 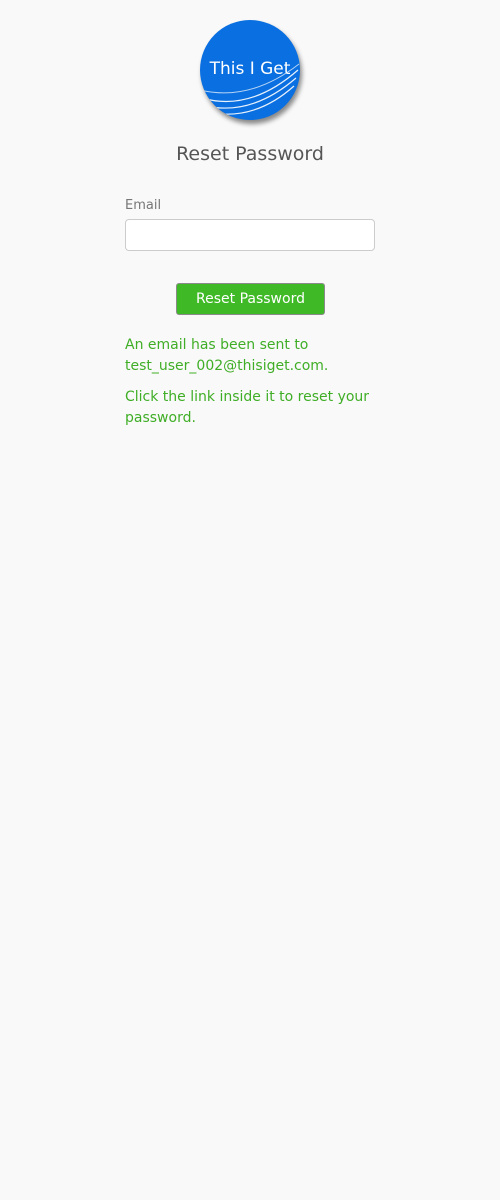 I want to click on email-sent-address: test_user_002@thisiget.com., so click(x=227, y=366).